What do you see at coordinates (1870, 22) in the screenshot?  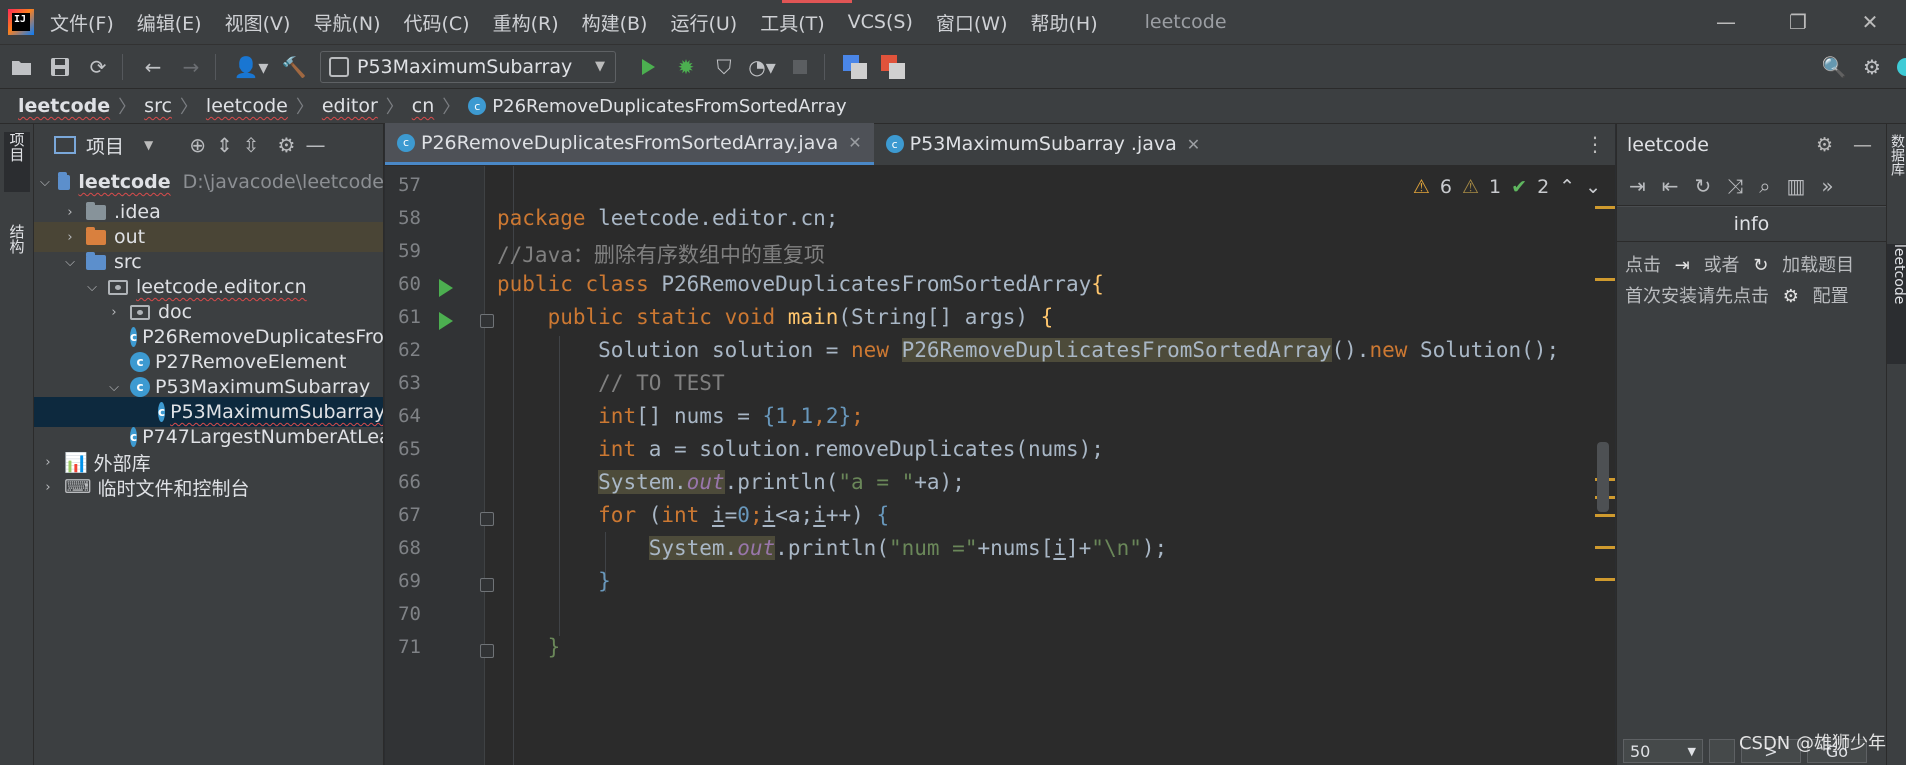 I see `close-window-button: ✕` at bounding box center [1870, 22].